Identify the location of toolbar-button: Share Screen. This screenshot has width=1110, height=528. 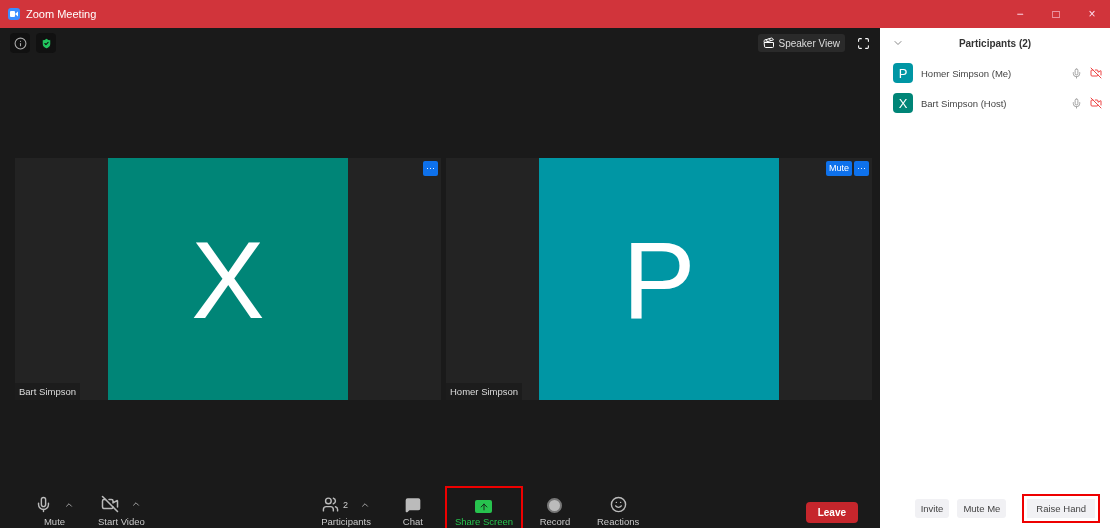
(483, 507).